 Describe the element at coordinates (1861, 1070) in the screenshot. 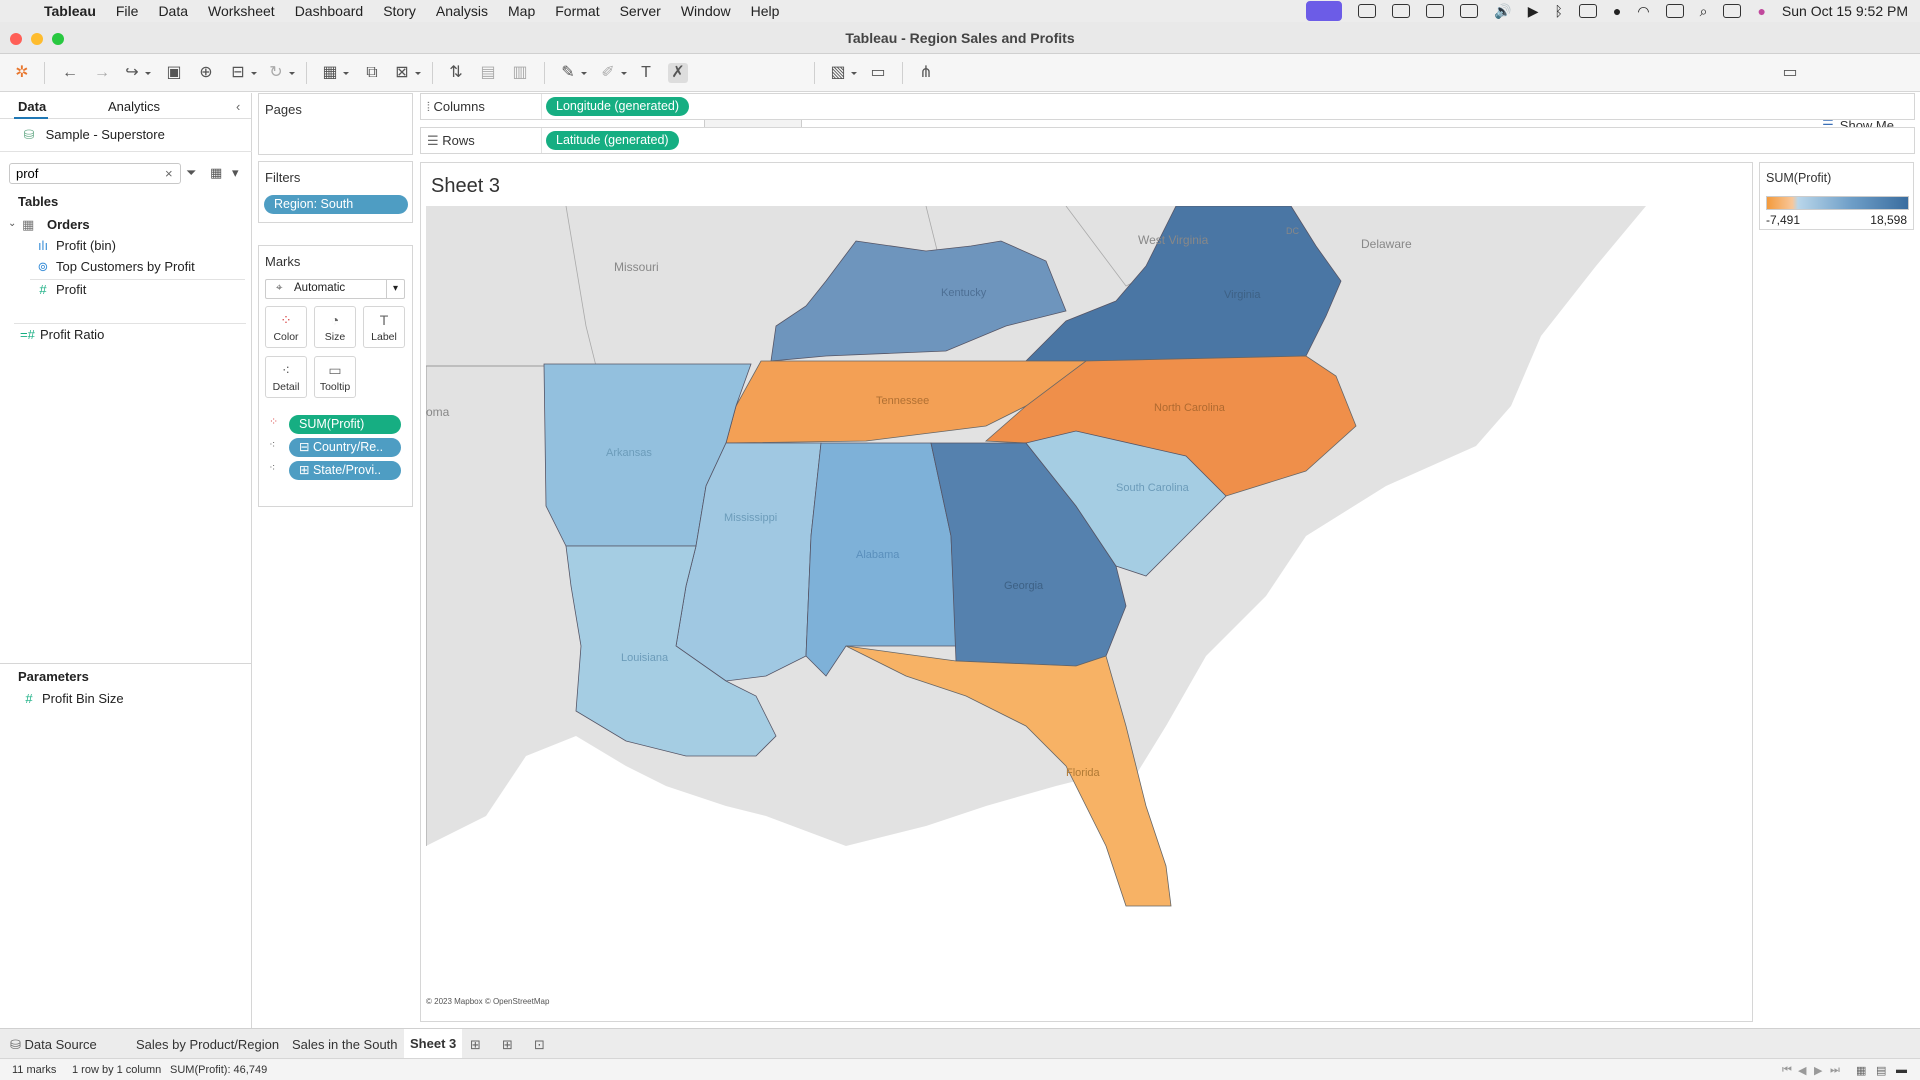

I see `sheet-sorter-icon: ▦` at that location.